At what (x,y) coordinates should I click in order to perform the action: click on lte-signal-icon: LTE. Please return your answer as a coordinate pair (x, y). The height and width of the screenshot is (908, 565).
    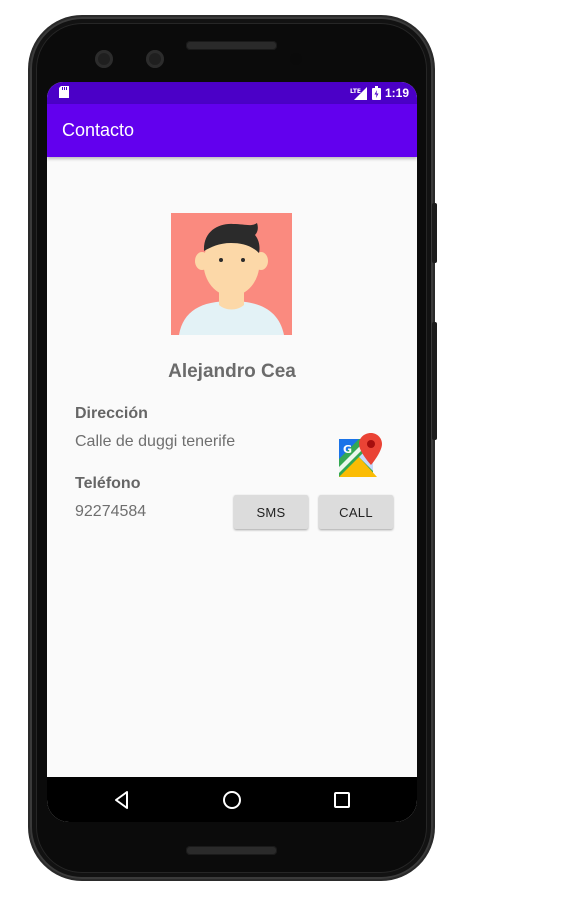
    Looking at the image, I should click on (358, 93).